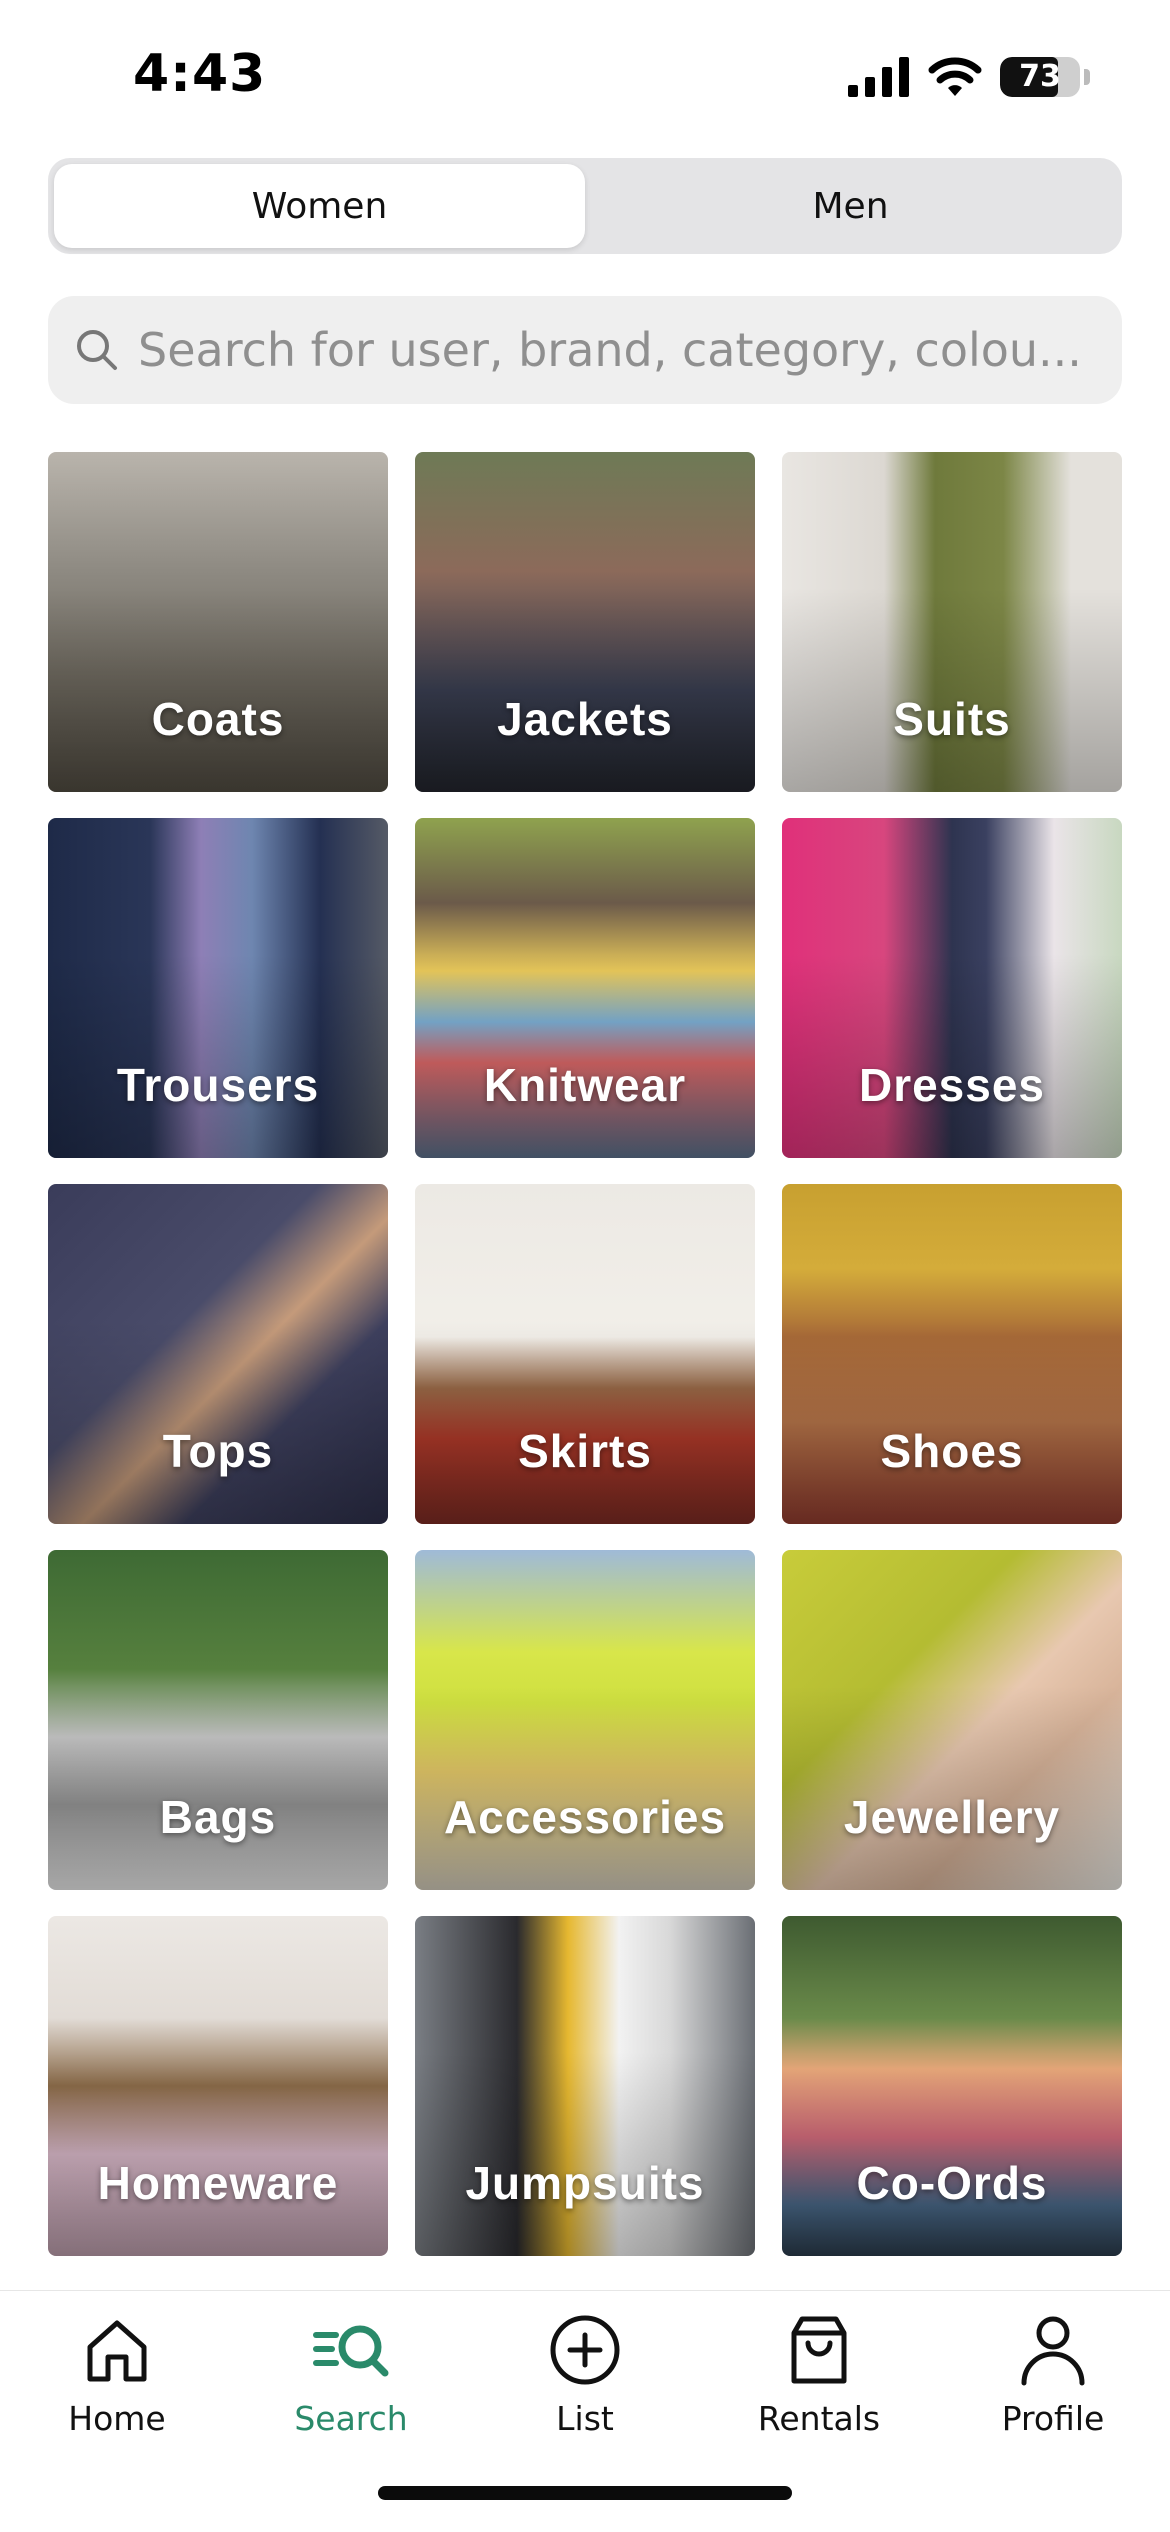  Describe the element at coordinates (952, 622) in the screenshot. I see `category-tile-suits: Suits` at that location.